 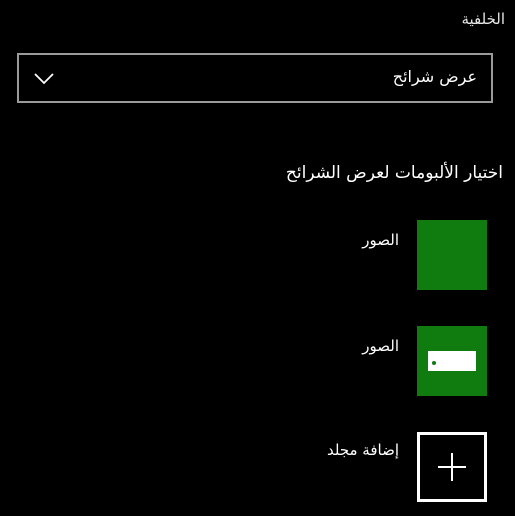 I want to click on choose-albums-heading: اختيار الألبومات لعرض الشرائح, so click(x=394, y=173).